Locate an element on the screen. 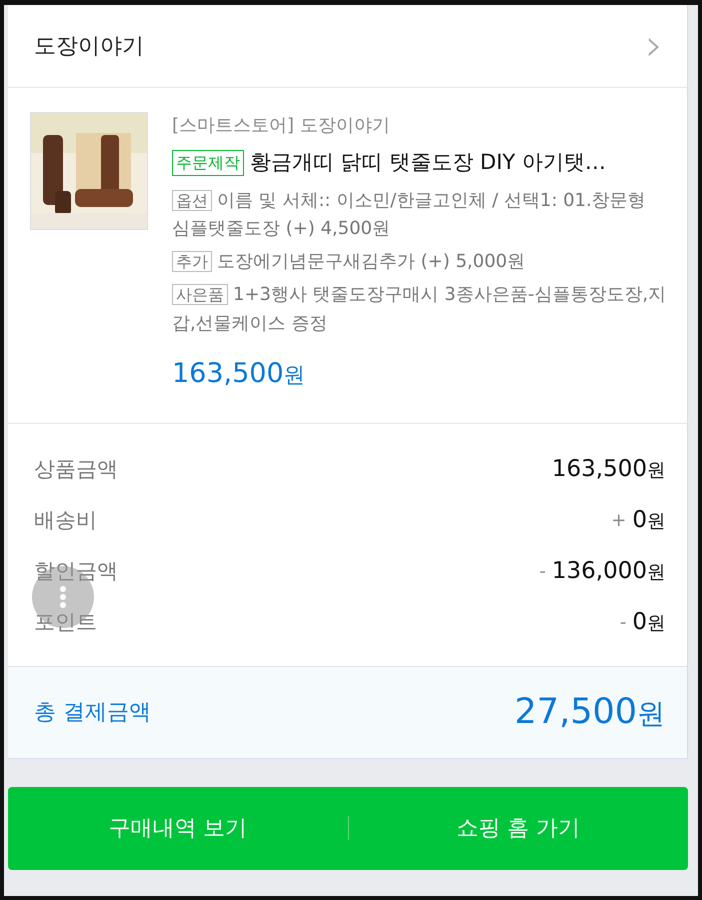  chevron-right-icon: › is located at coordinates (654, 46).